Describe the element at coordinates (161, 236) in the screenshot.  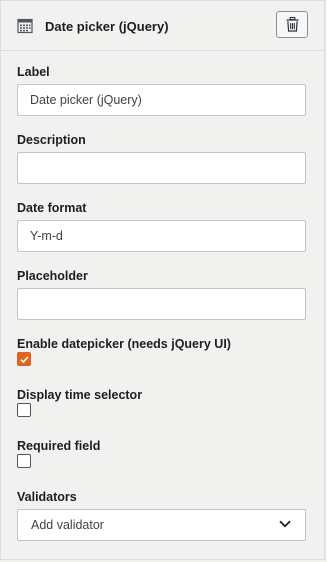
I see `date-format-input` at that location.